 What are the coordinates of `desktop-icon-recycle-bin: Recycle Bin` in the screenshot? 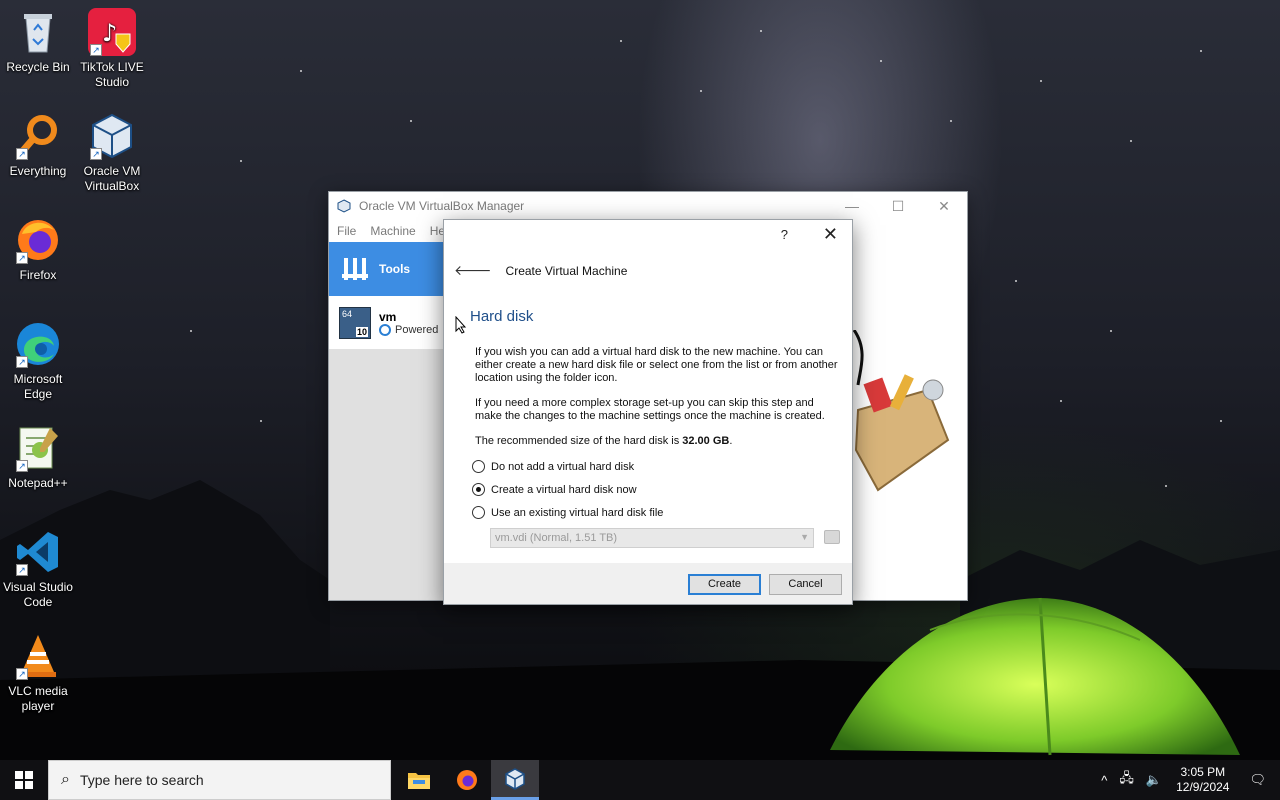 It's located at (38, 41).